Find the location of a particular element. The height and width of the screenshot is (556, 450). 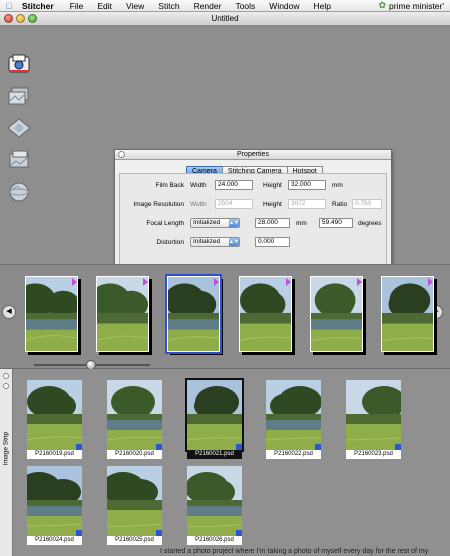

image-resolution-ratio-label: Ratio is located at coordinates (340, 204).